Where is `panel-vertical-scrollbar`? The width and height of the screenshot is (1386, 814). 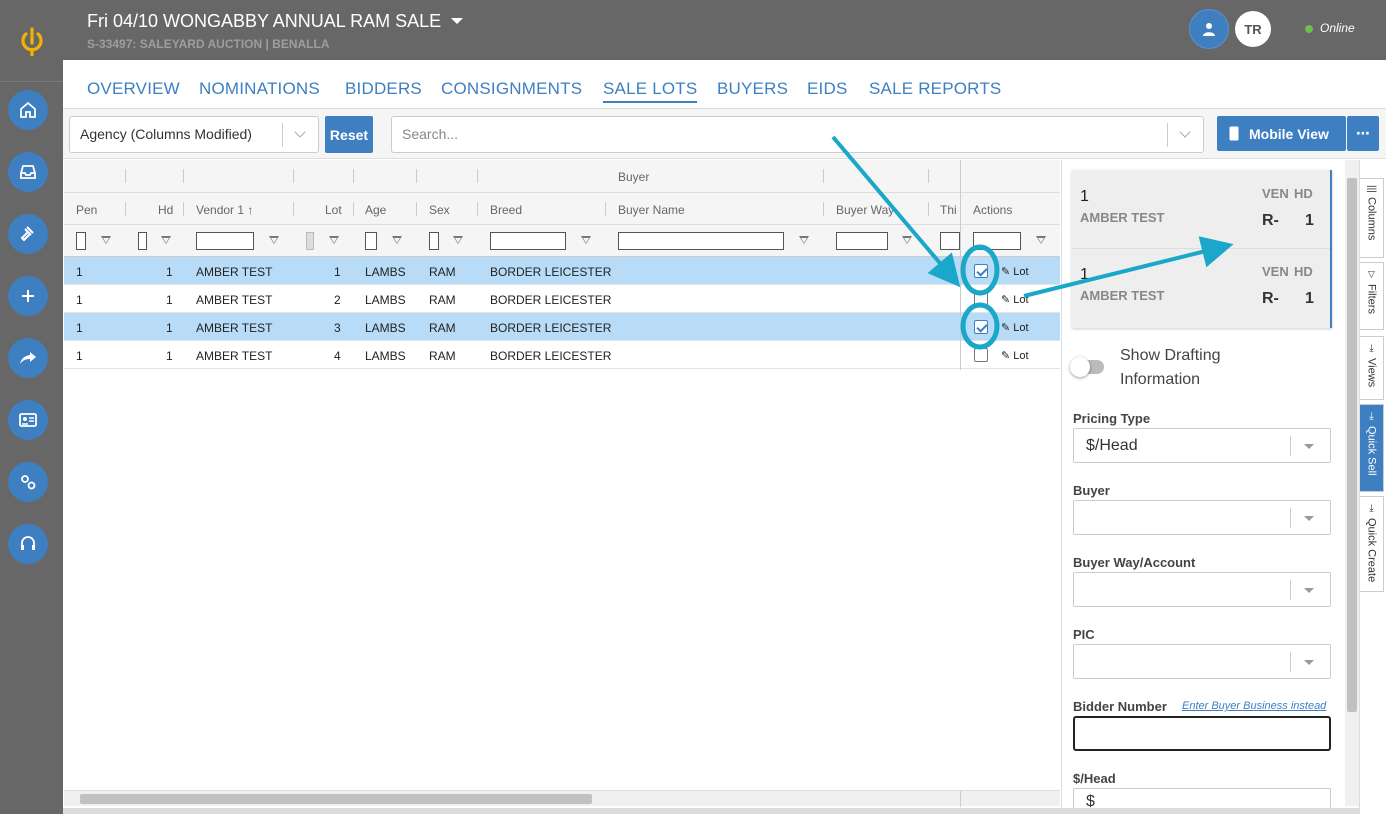 panel-vertical-scrollbar is located at coordinates (1352, 483).